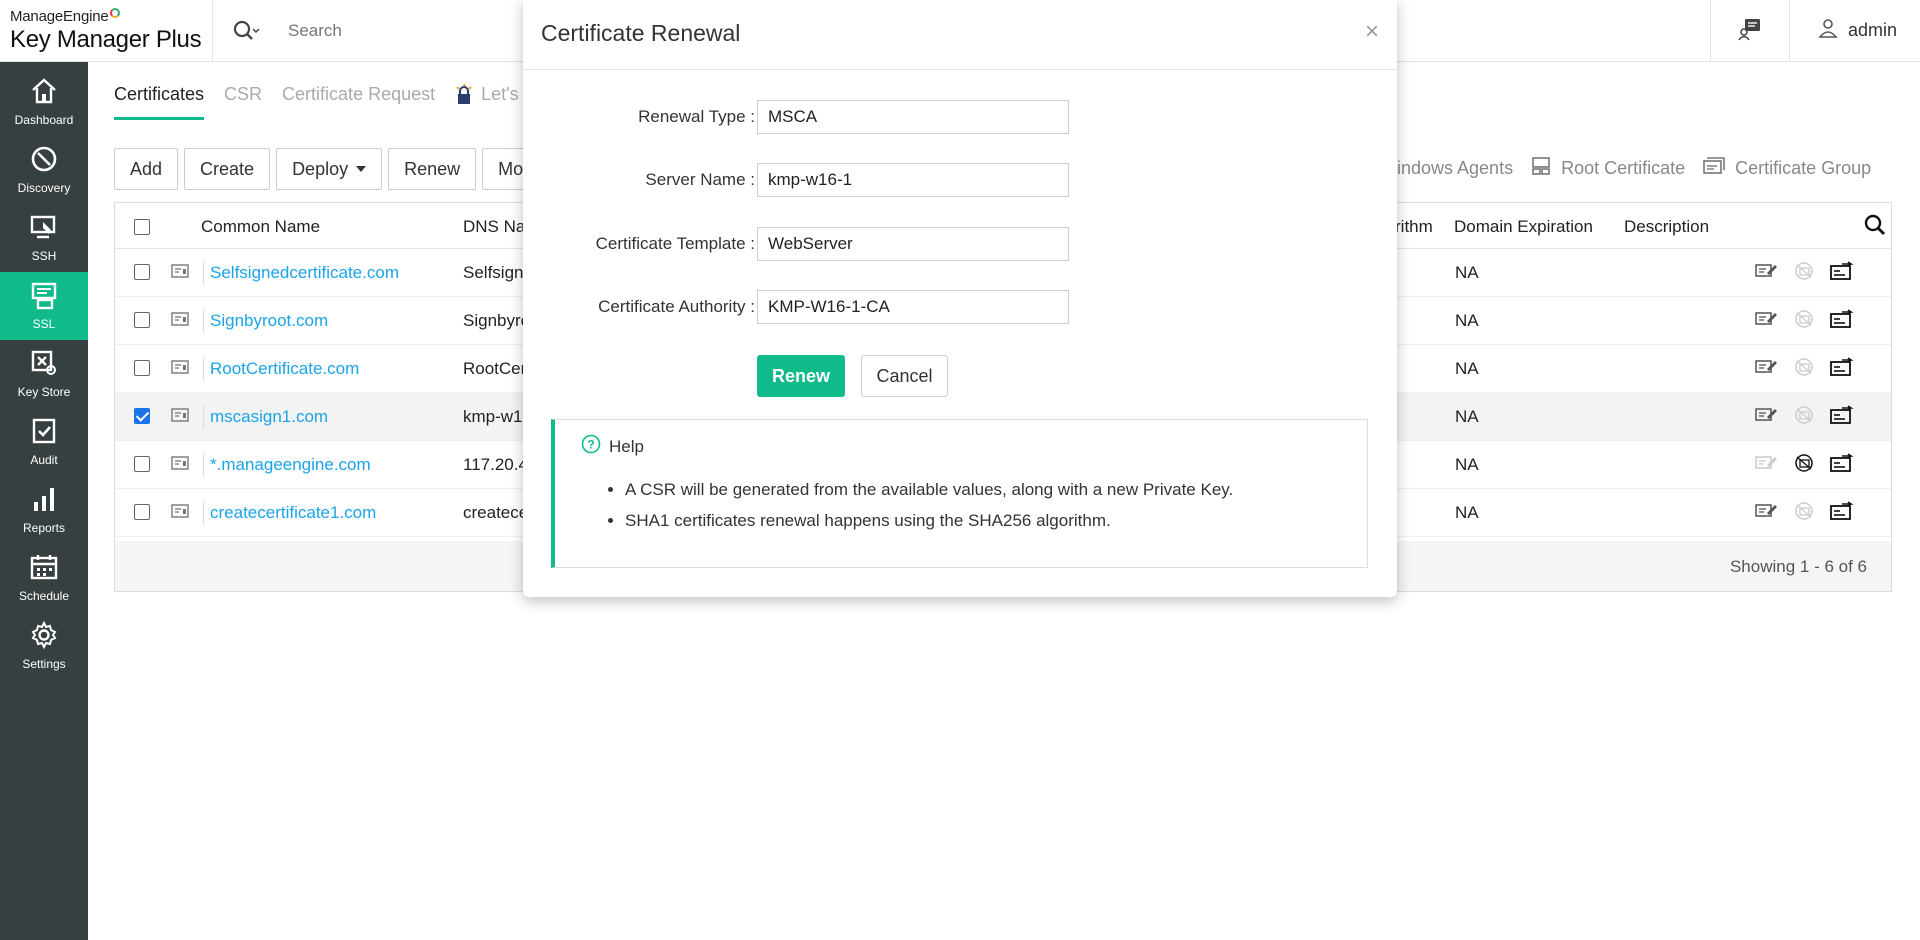  I want to click on common-name-link: createcertificate1.com, so click(293, 513).